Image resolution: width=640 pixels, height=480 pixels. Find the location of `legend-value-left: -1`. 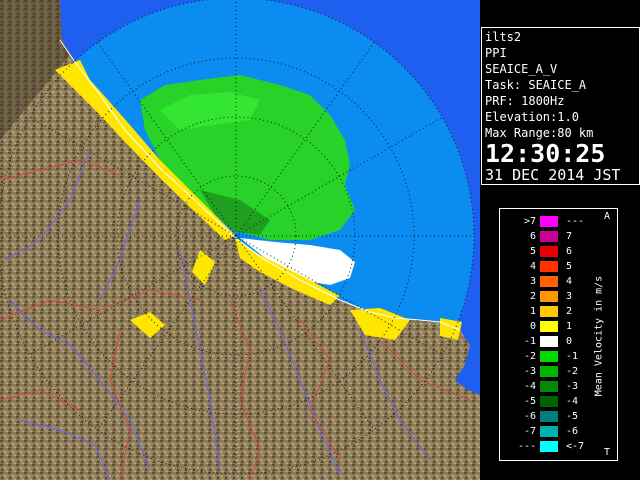

legend-value-left: -1 is located at coordinates (529, 341).